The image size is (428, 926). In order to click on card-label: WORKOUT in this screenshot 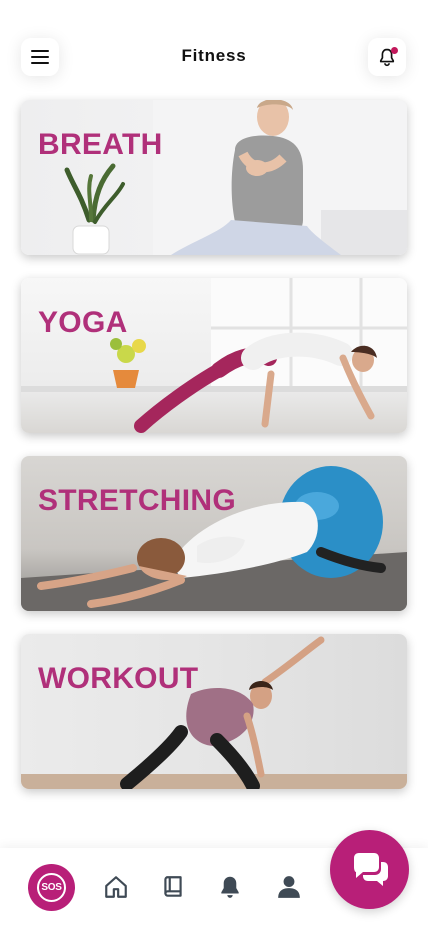, I will do `click(118, 678)`.